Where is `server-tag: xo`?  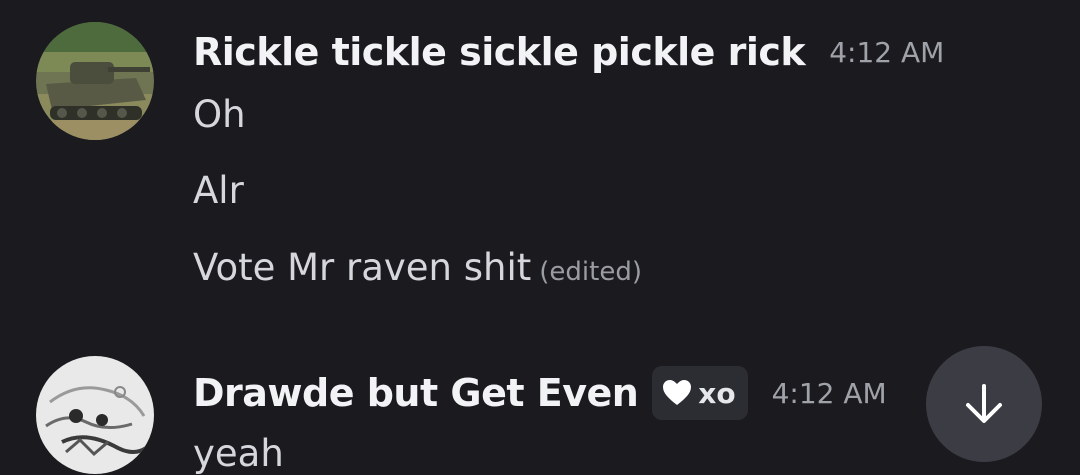
server-tag: xo is located at coordinates (700, 393).